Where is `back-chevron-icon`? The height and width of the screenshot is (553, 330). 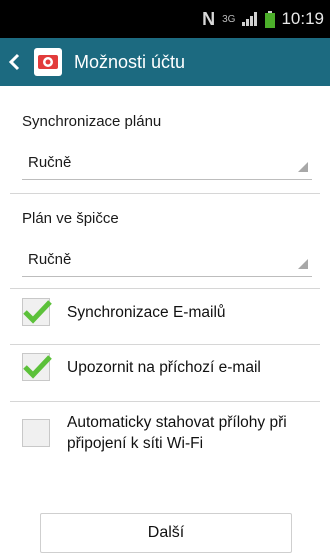 back-chevron-icon is located at coordinates (18, 62).